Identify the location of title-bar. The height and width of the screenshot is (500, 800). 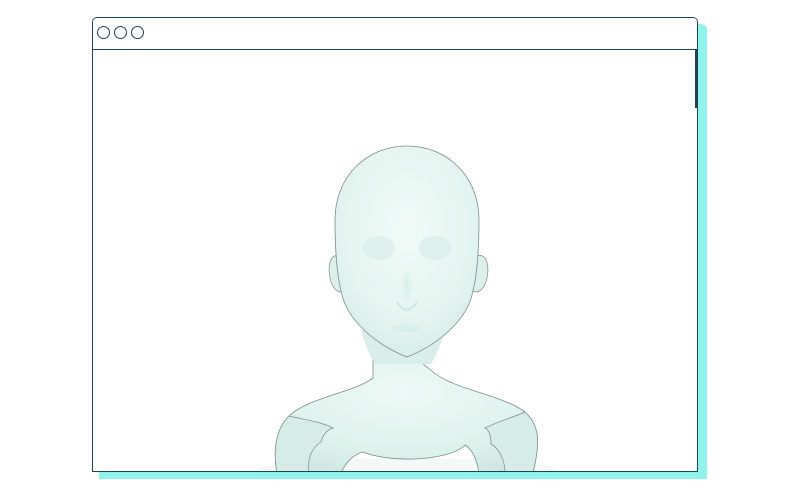
(395, 34).